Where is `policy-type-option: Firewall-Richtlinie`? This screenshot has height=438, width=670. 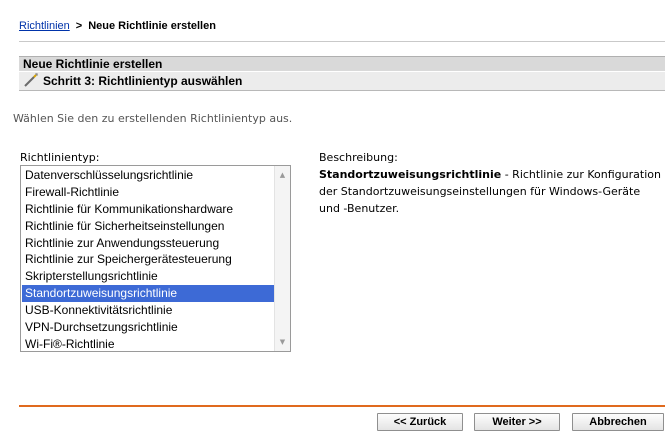
policy-type-option: Firewall-Richtlinie is located at coordinates (148, 192).